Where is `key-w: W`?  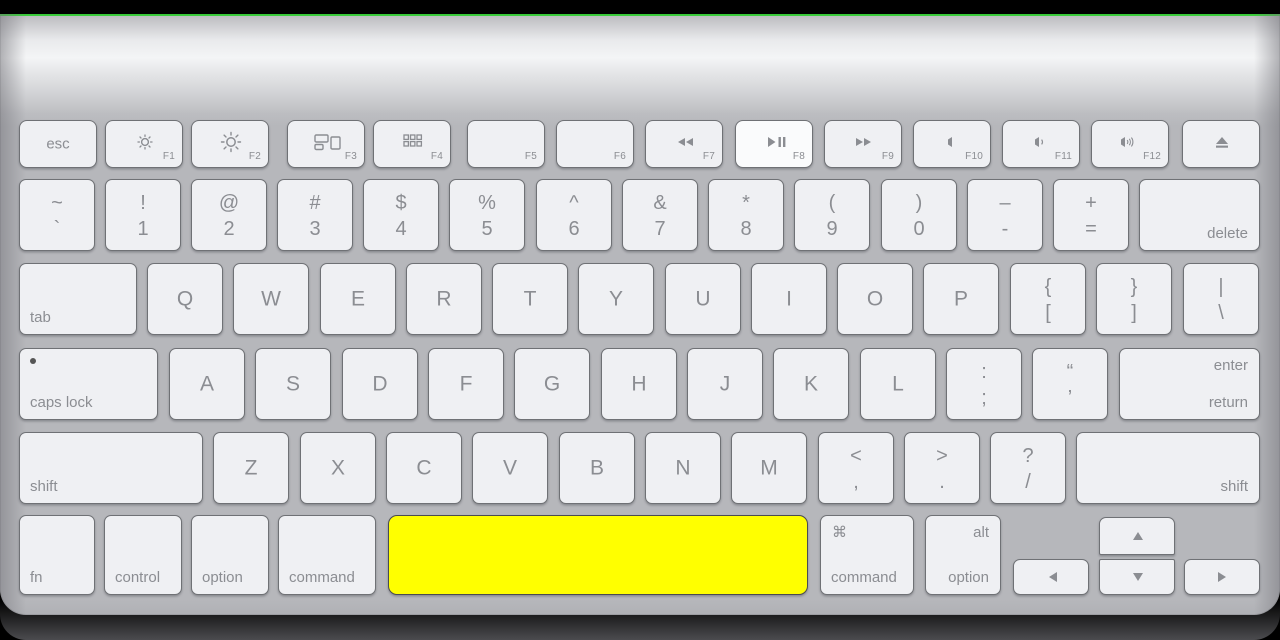
key-w: W is located at coordinates (271, 299).